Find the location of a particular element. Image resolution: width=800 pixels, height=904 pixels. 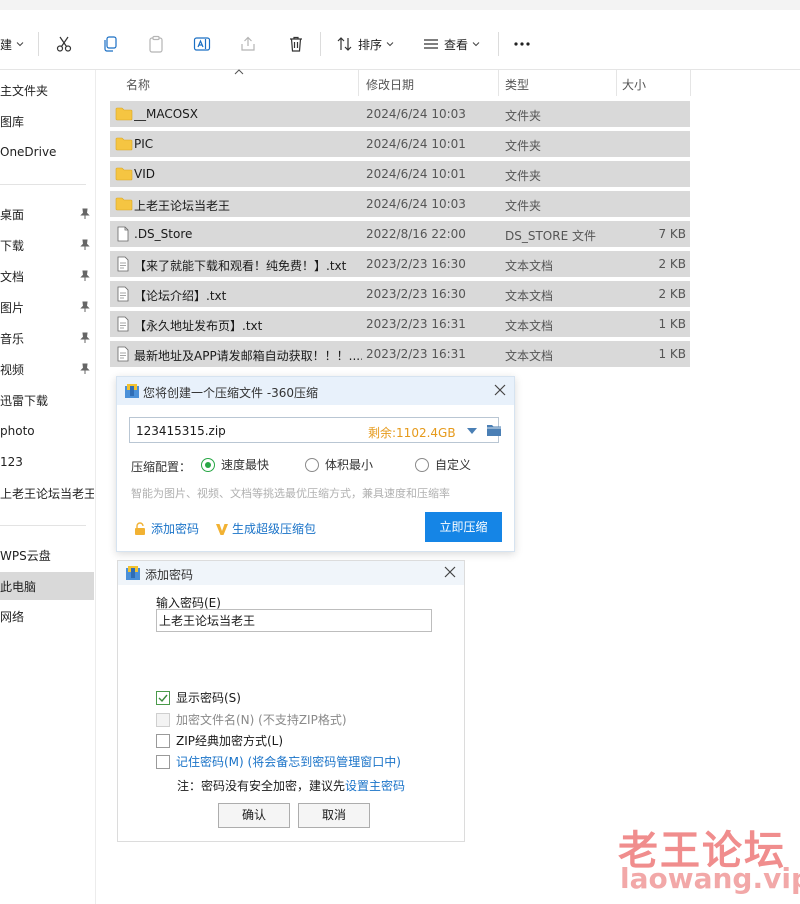

delete-button is located at coordinates (296, 44).